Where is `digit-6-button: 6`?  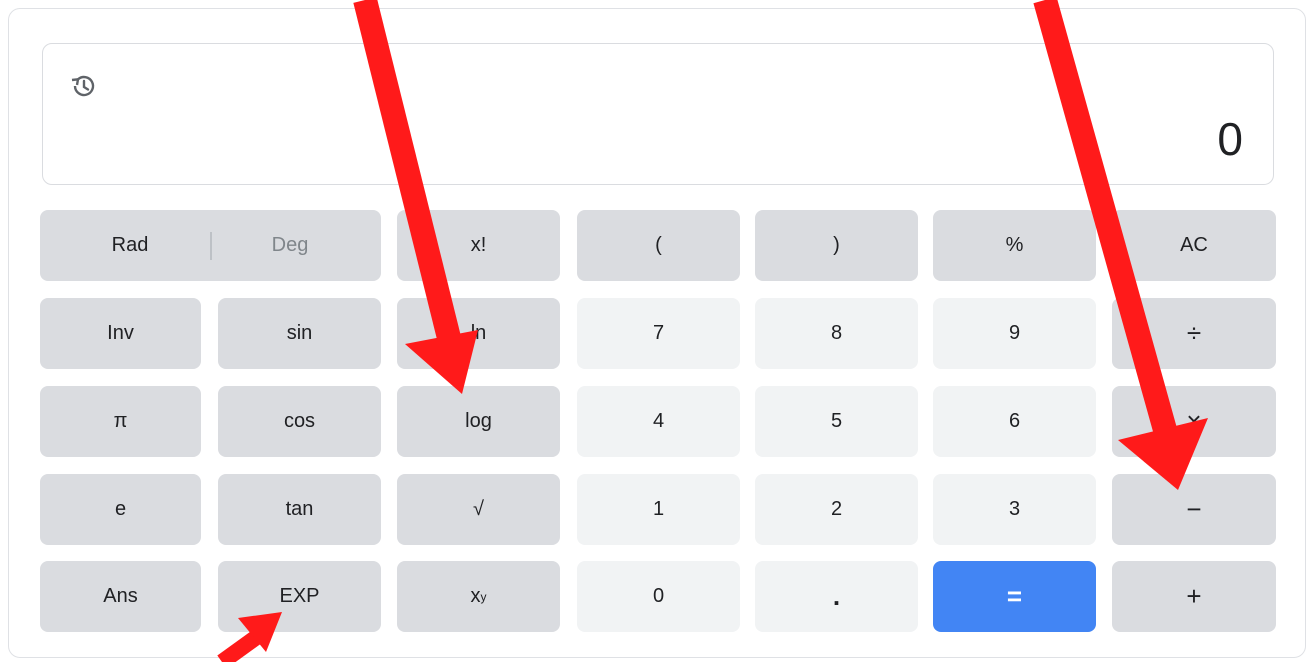 digit-6-button: 6 is located at coordinates (1014, 421).